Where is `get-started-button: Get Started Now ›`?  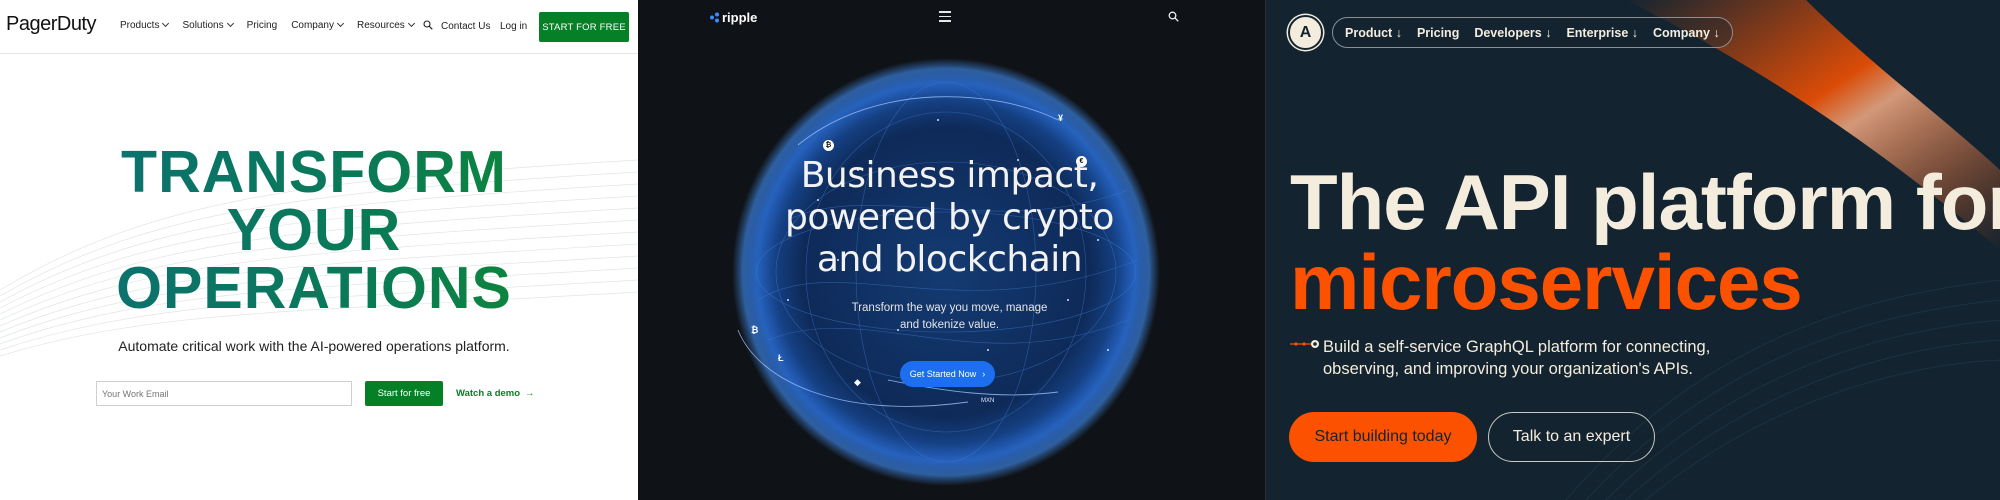
get-started-button: Get Started Now › is located at coordinates (947, 374).